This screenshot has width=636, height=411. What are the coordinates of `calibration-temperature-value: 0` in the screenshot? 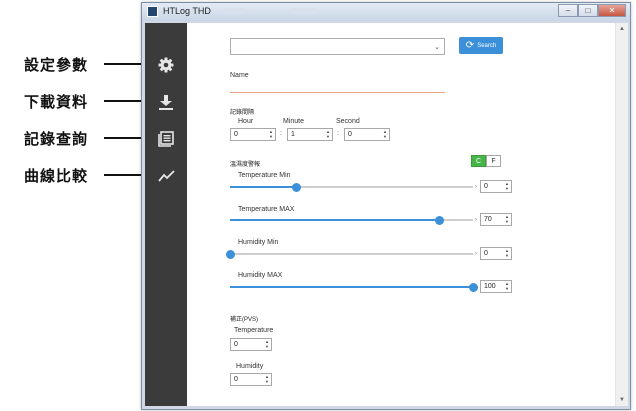 It's located at (236, 344).